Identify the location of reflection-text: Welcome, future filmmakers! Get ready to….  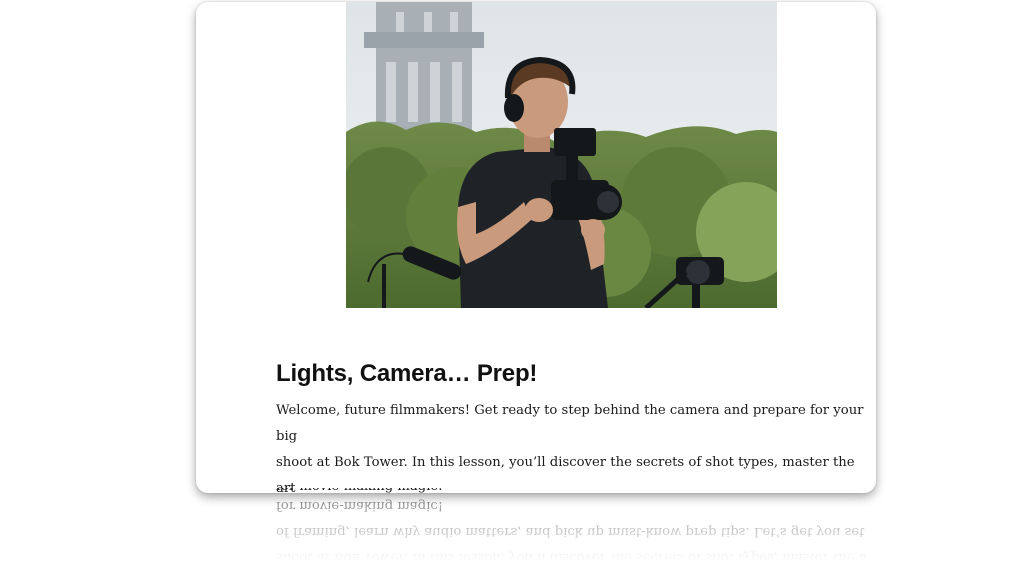
(571, 527).